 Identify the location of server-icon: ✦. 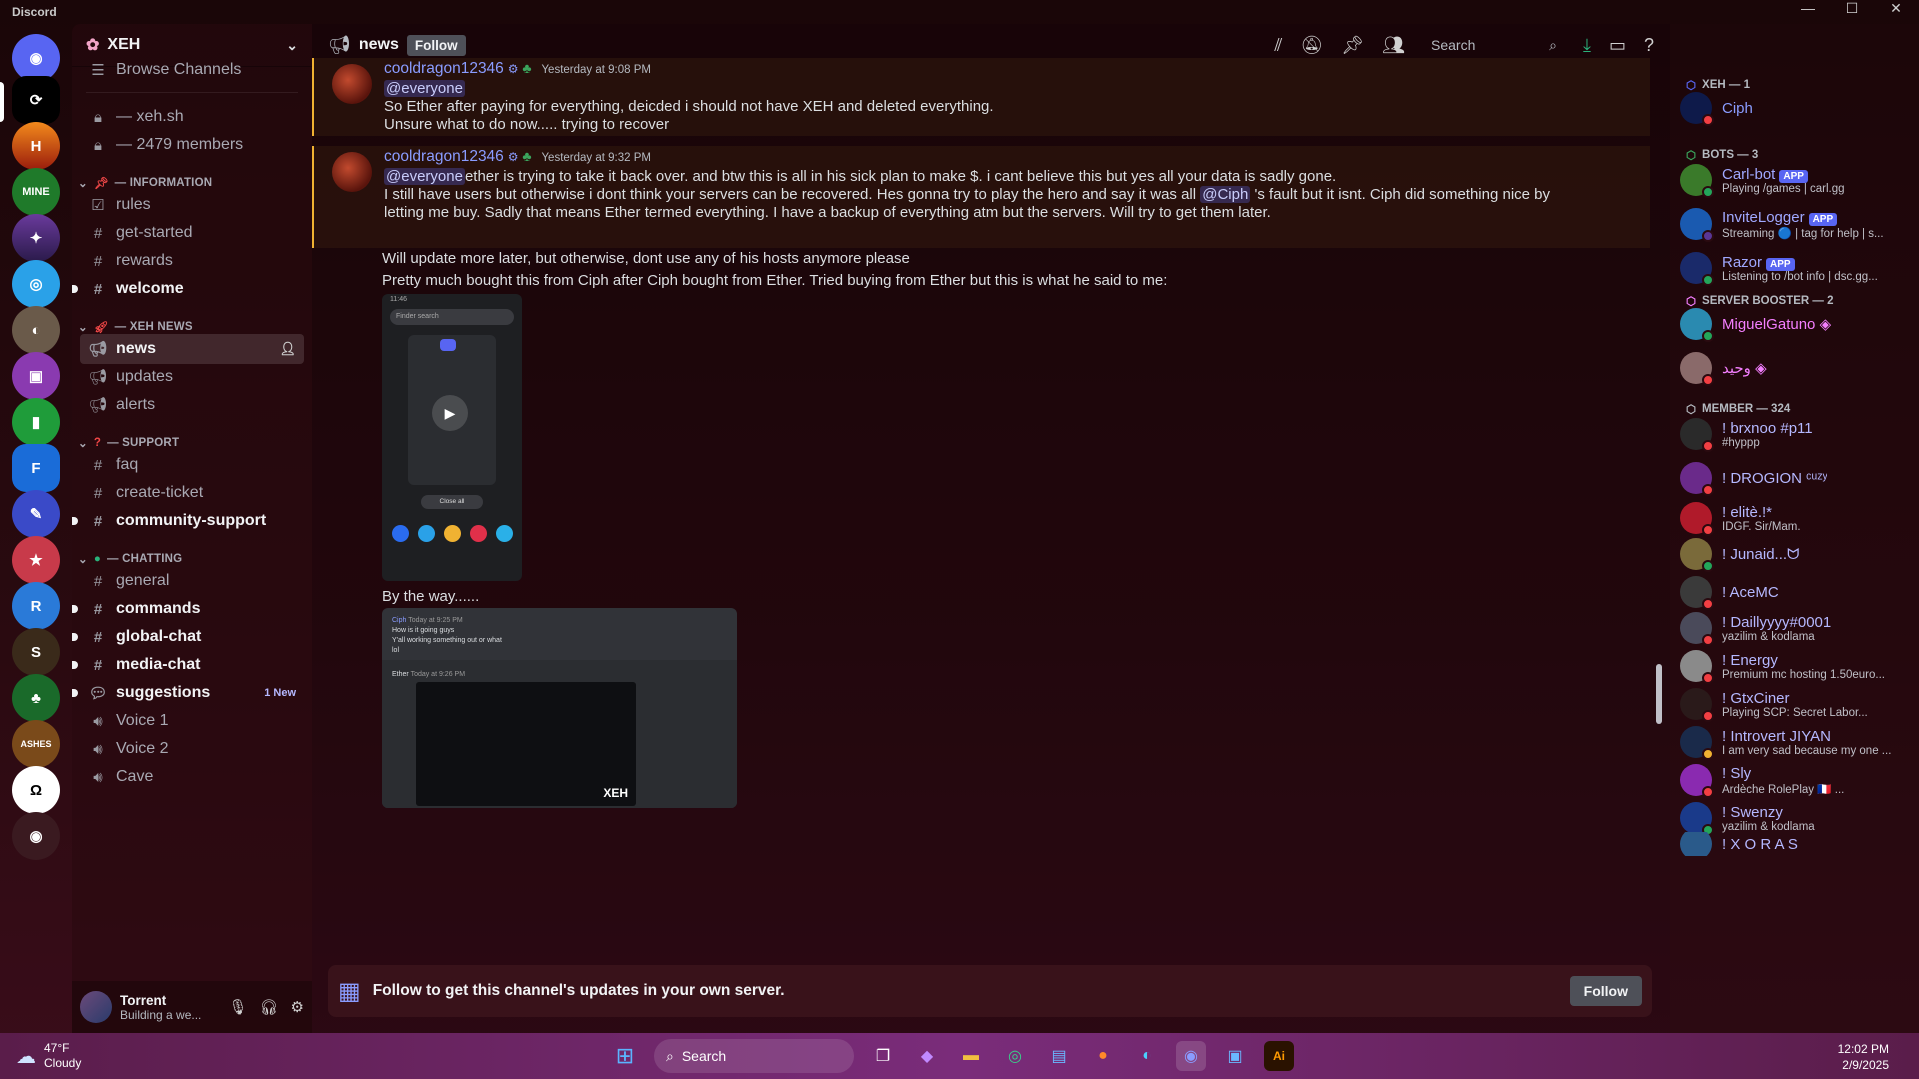
(36, 238).